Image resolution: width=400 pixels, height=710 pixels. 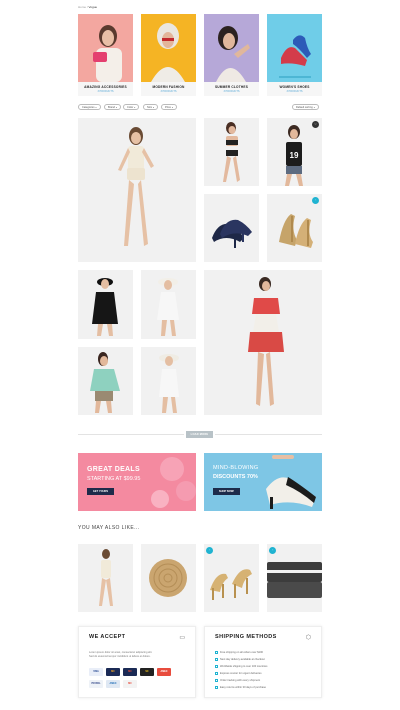 What do you see at coordinates (96, 672) in the screenshot?
I see `visa-icon: VISA` at bounding box center [96, 672].